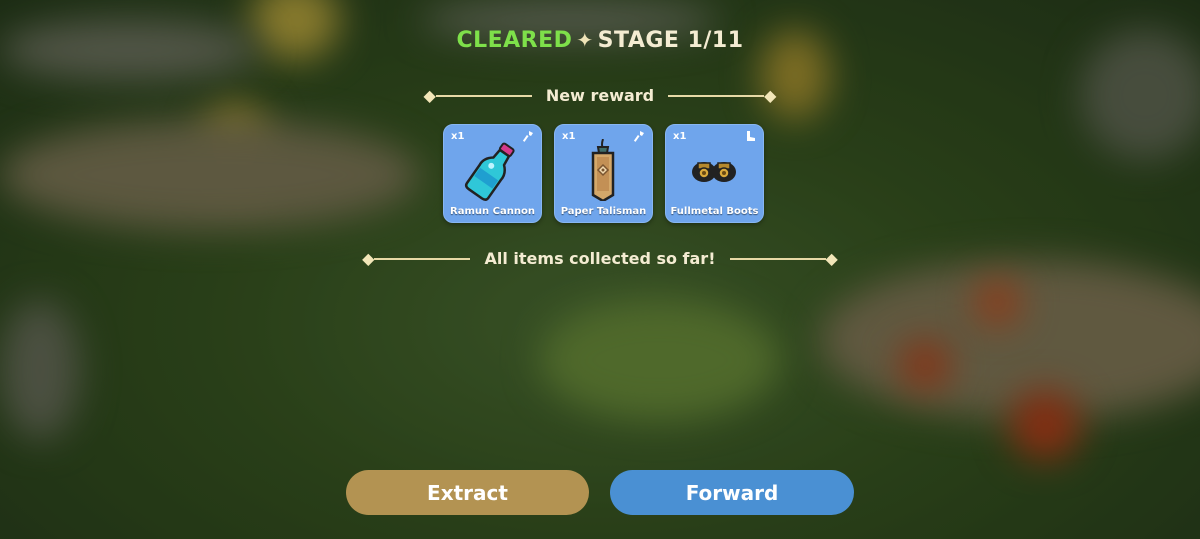  I want to click on collected-divider: ◆ All items collected so far! ◆, so click(600, 258).